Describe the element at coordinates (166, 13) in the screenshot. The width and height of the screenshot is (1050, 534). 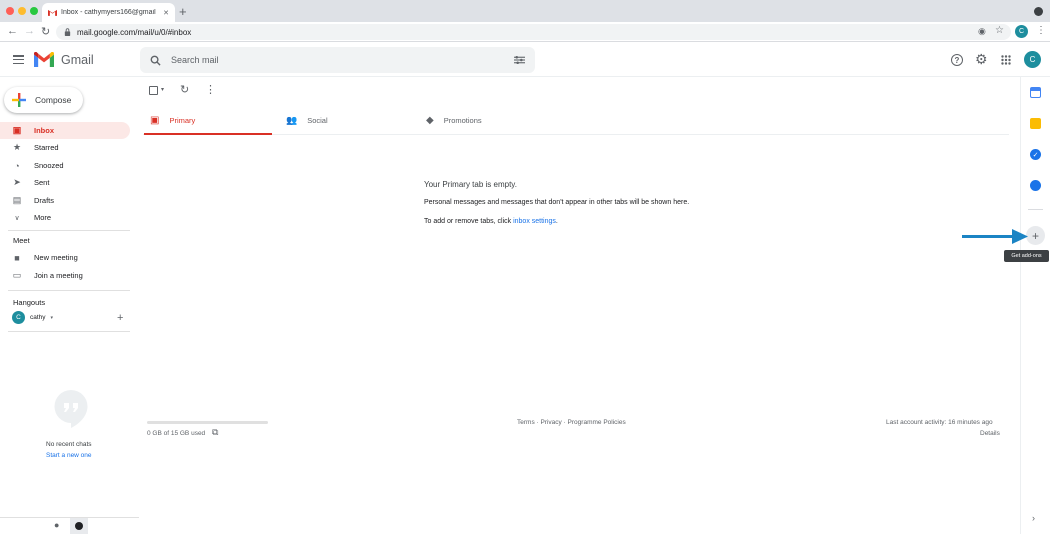
I see `tab-close-icon: ✕` at that location.